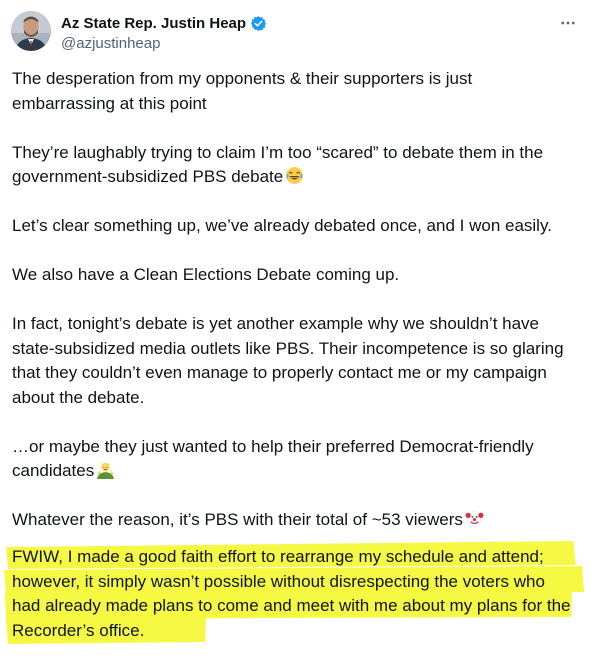  What do you see at coordinates (105, 469) in the screenshot?
I see `shrugging-man-emoji` at bounding box center [105, 469].